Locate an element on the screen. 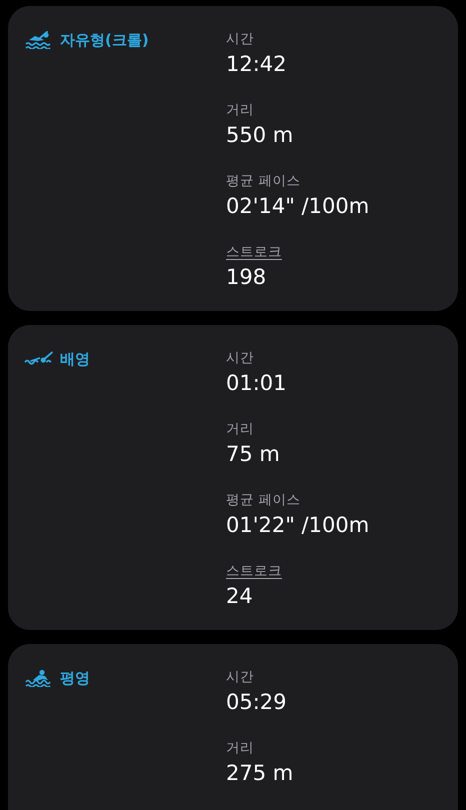 This screenshot has width=466, height=810. stat-value: 75 m is located at coordinates (253, 454).